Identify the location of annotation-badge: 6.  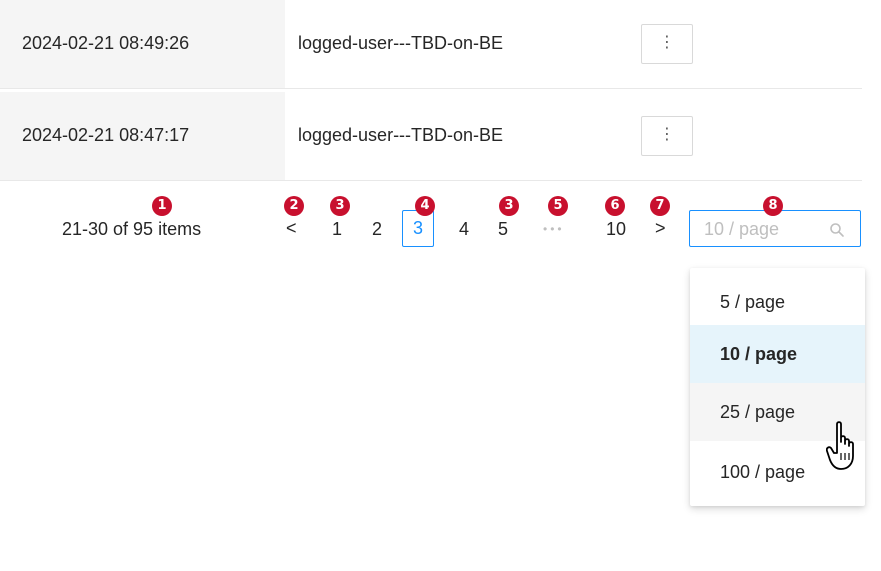
(615, 206).